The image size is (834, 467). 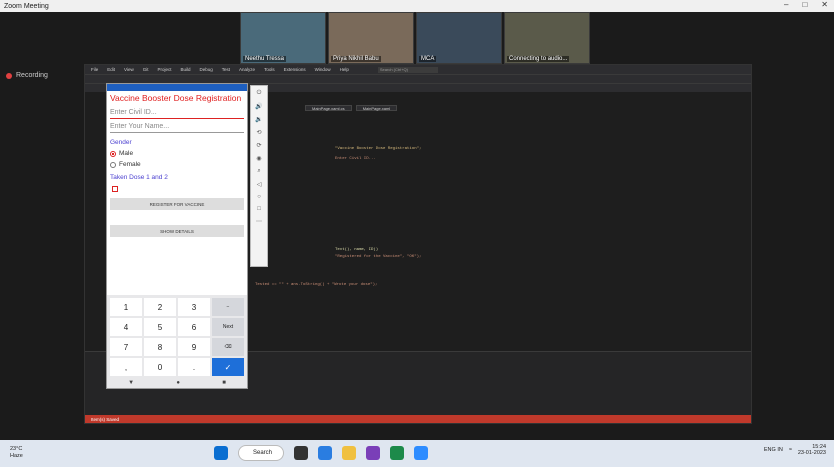 What do you see at coordinates (283, 38) in the screenshot?
I see `participant-tile: Neethu Tressa` at bounding box center [283, 38].